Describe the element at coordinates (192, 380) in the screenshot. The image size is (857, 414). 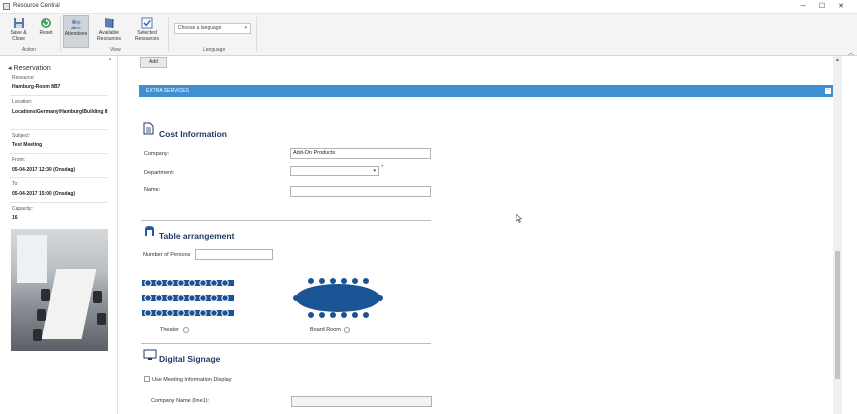
I see `meeting-display-label: Use Meeting Information Display` at that location.